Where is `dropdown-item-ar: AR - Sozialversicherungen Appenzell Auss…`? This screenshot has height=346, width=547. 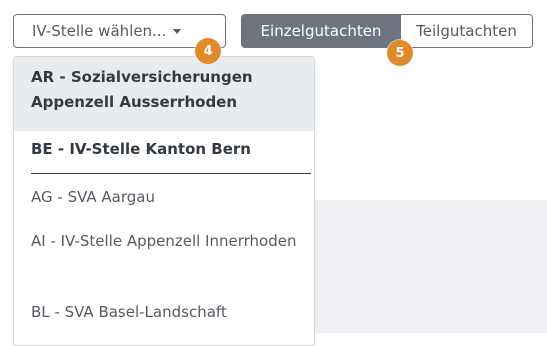 dropdown-item-ar: AR - Sozialversicherungen Appenzell Auss… is located at coordinates (164, 94).